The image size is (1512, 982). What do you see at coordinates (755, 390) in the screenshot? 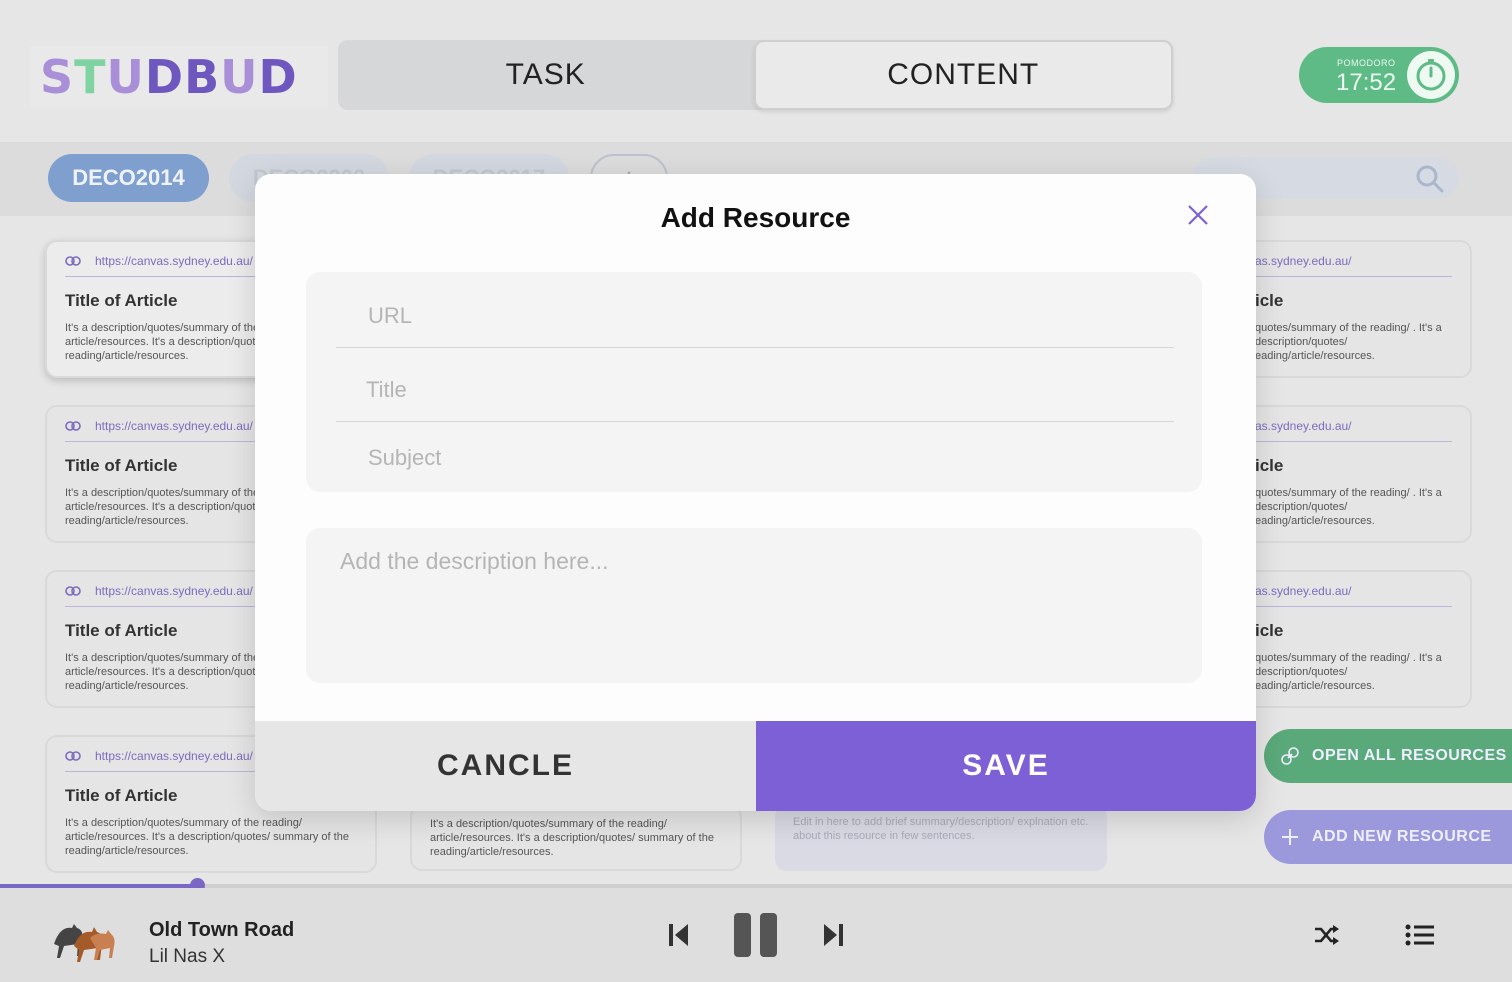
I see `title-input` at bounding box center [755, 390].